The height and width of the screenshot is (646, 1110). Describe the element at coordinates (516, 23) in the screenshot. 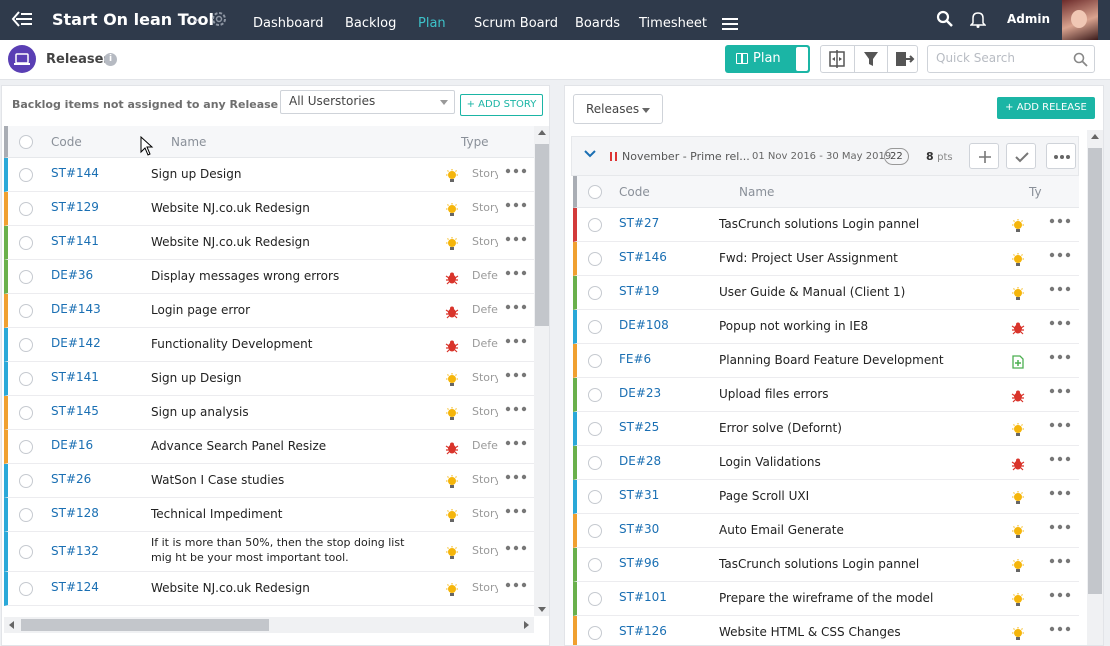

I see `nav-scrum-board: Scrum Board` at that location.